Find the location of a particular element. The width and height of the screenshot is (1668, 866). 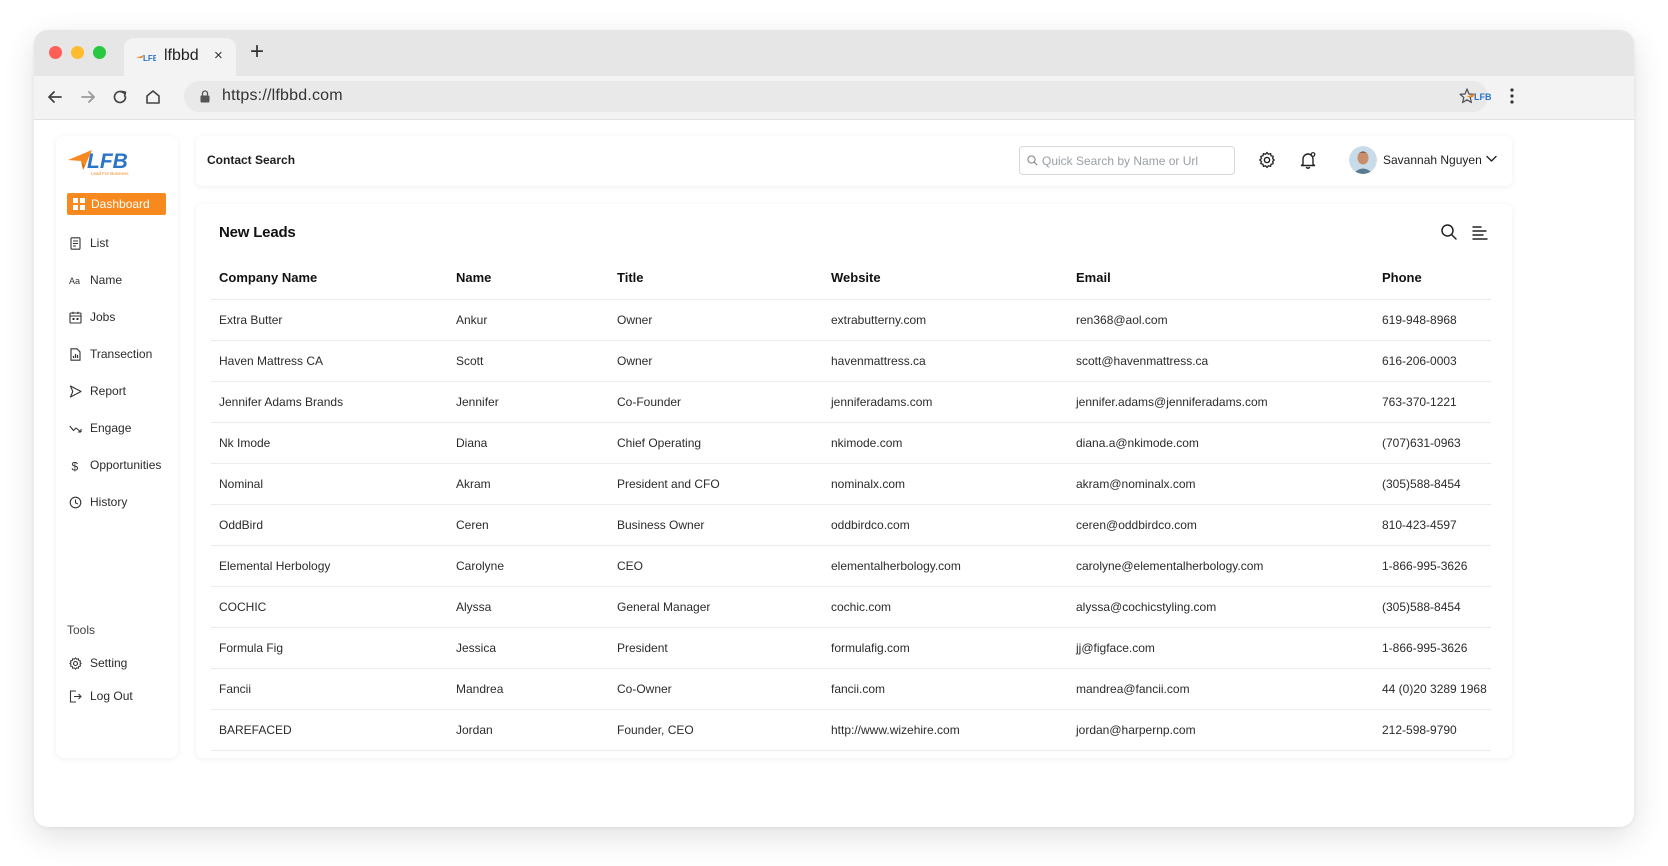

title-cell: Co-Founder is located at coordinates (716, 402).